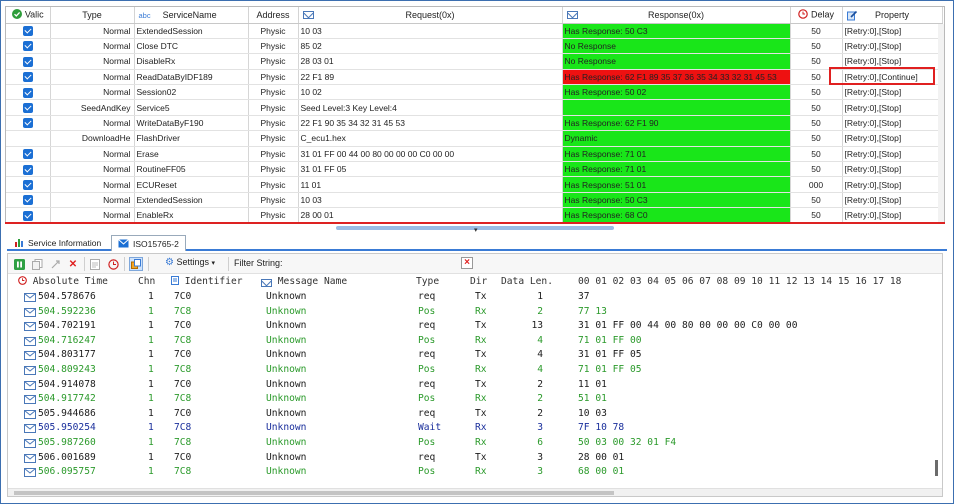 The height and width of the screenshot is (504, 954). Describe the element at coordinates (304, 281) in the screenshot. I see `trace-col-message-name: Message Name` at that location.